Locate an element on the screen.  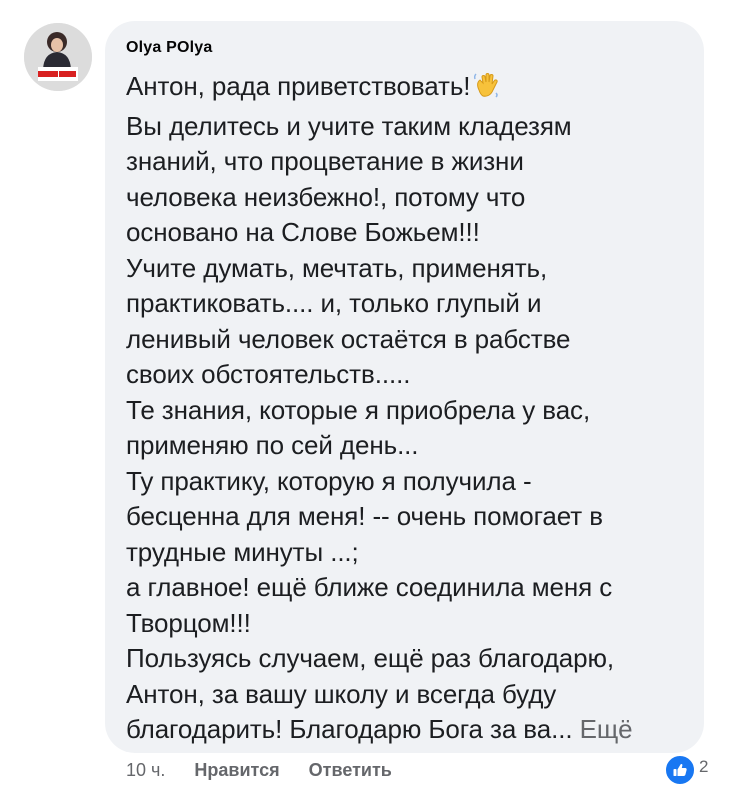
comment-line-text: Антон, рада приветствовать! is located at coordinates (298, 86).